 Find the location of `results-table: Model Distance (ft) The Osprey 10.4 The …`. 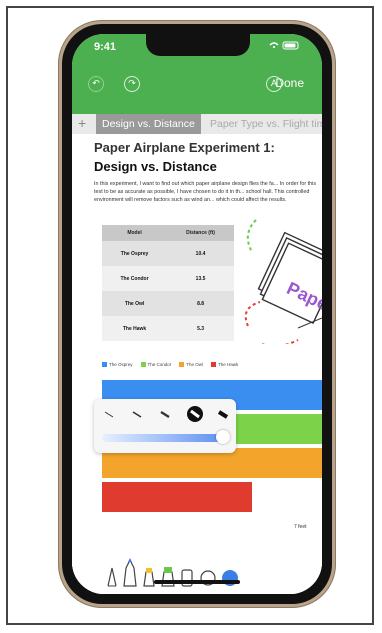

results-table: Model Distance (ft) The Osprey 10.4 The … is located at coordinates (168, 283).